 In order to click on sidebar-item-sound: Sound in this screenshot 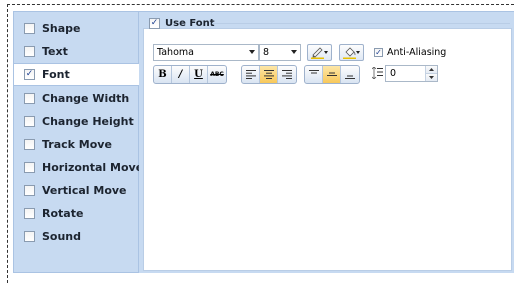, I will do `click(77, 236)`.